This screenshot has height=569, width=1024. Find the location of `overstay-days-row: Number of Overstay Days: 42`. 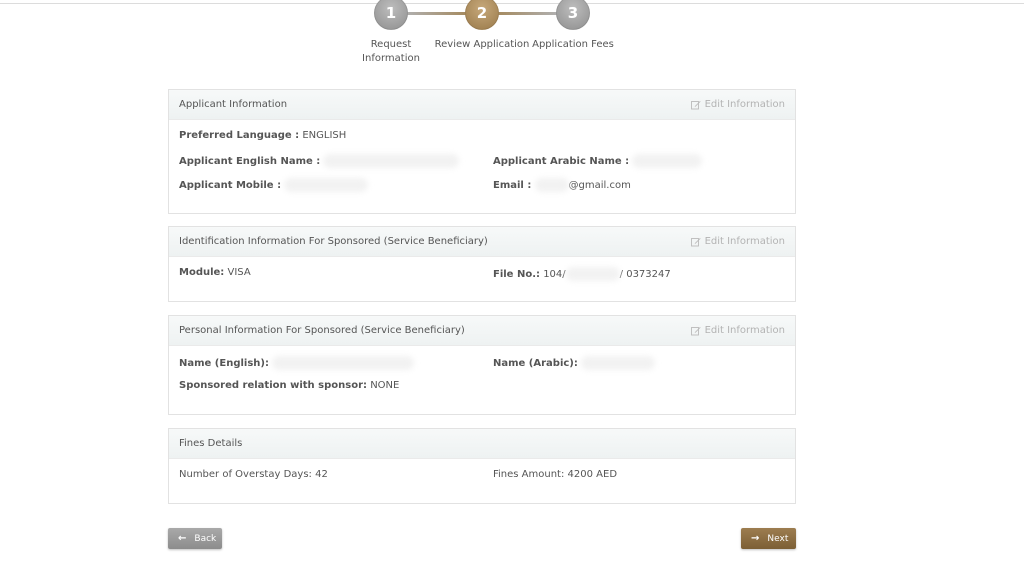

overstay-days-row: Number of Overstay Days: 42 is located at coordinates (253, 474).